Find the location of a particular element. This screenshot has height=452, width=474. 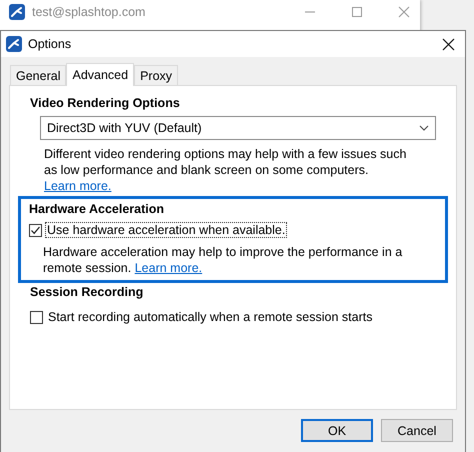

checkbox-label: Start recording automatically when a remote session starts is located at coordinates (210, 317).